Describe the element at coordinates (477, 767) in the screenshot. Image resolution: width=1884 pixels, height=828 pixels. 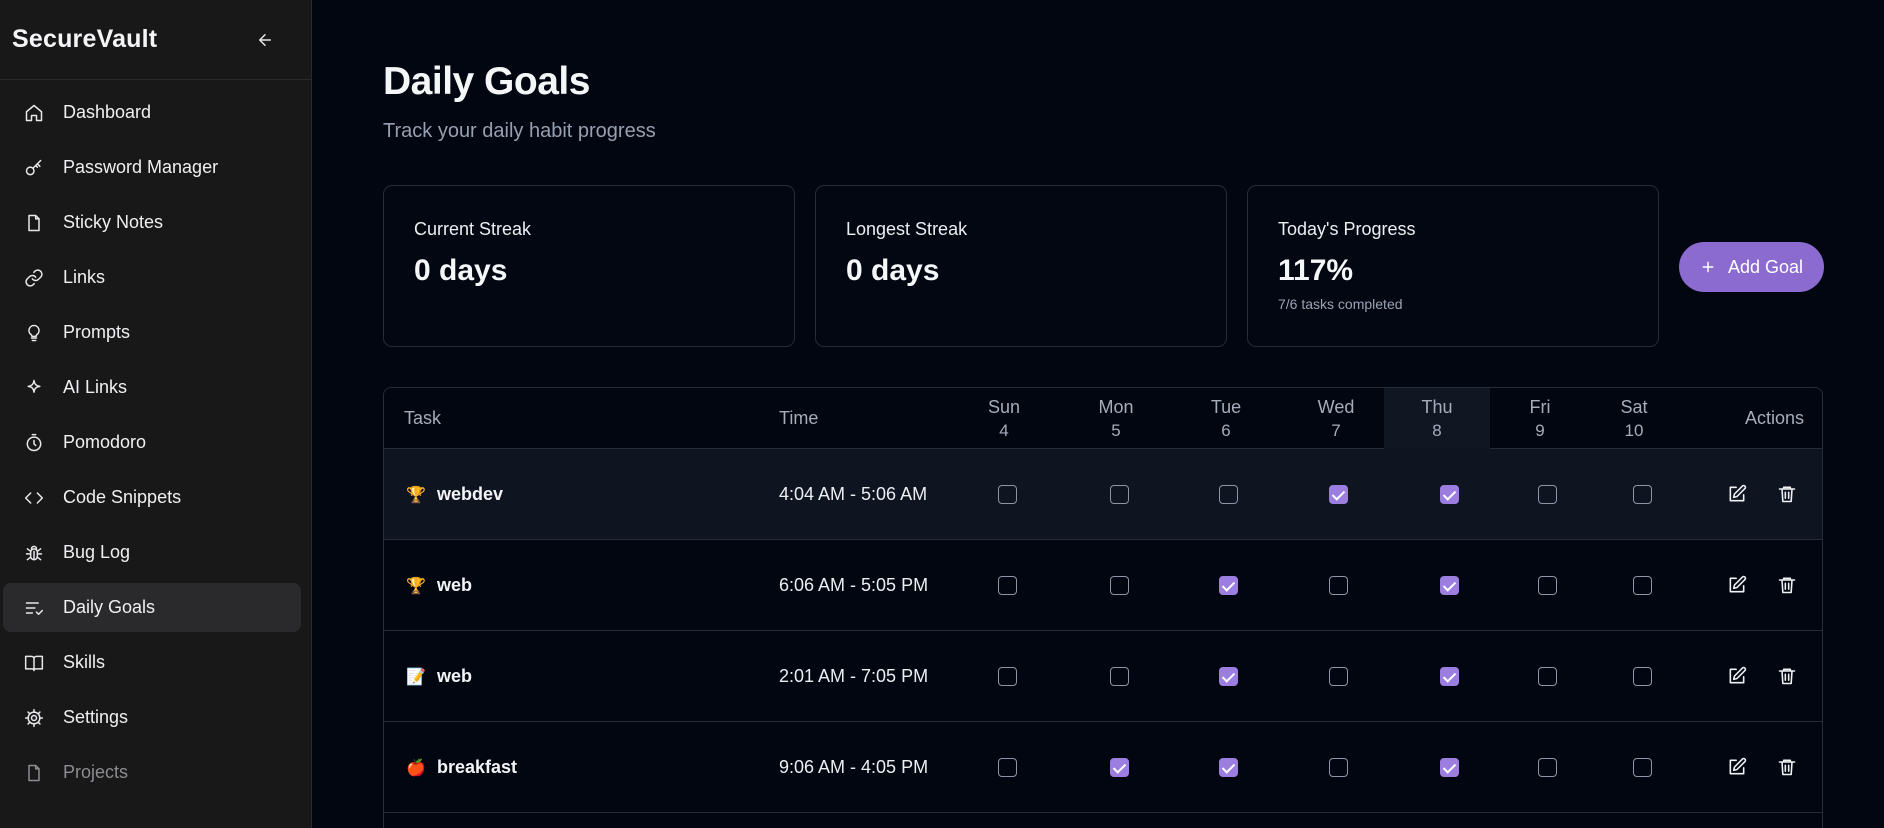
I see `task-name: breakfast` at that location.